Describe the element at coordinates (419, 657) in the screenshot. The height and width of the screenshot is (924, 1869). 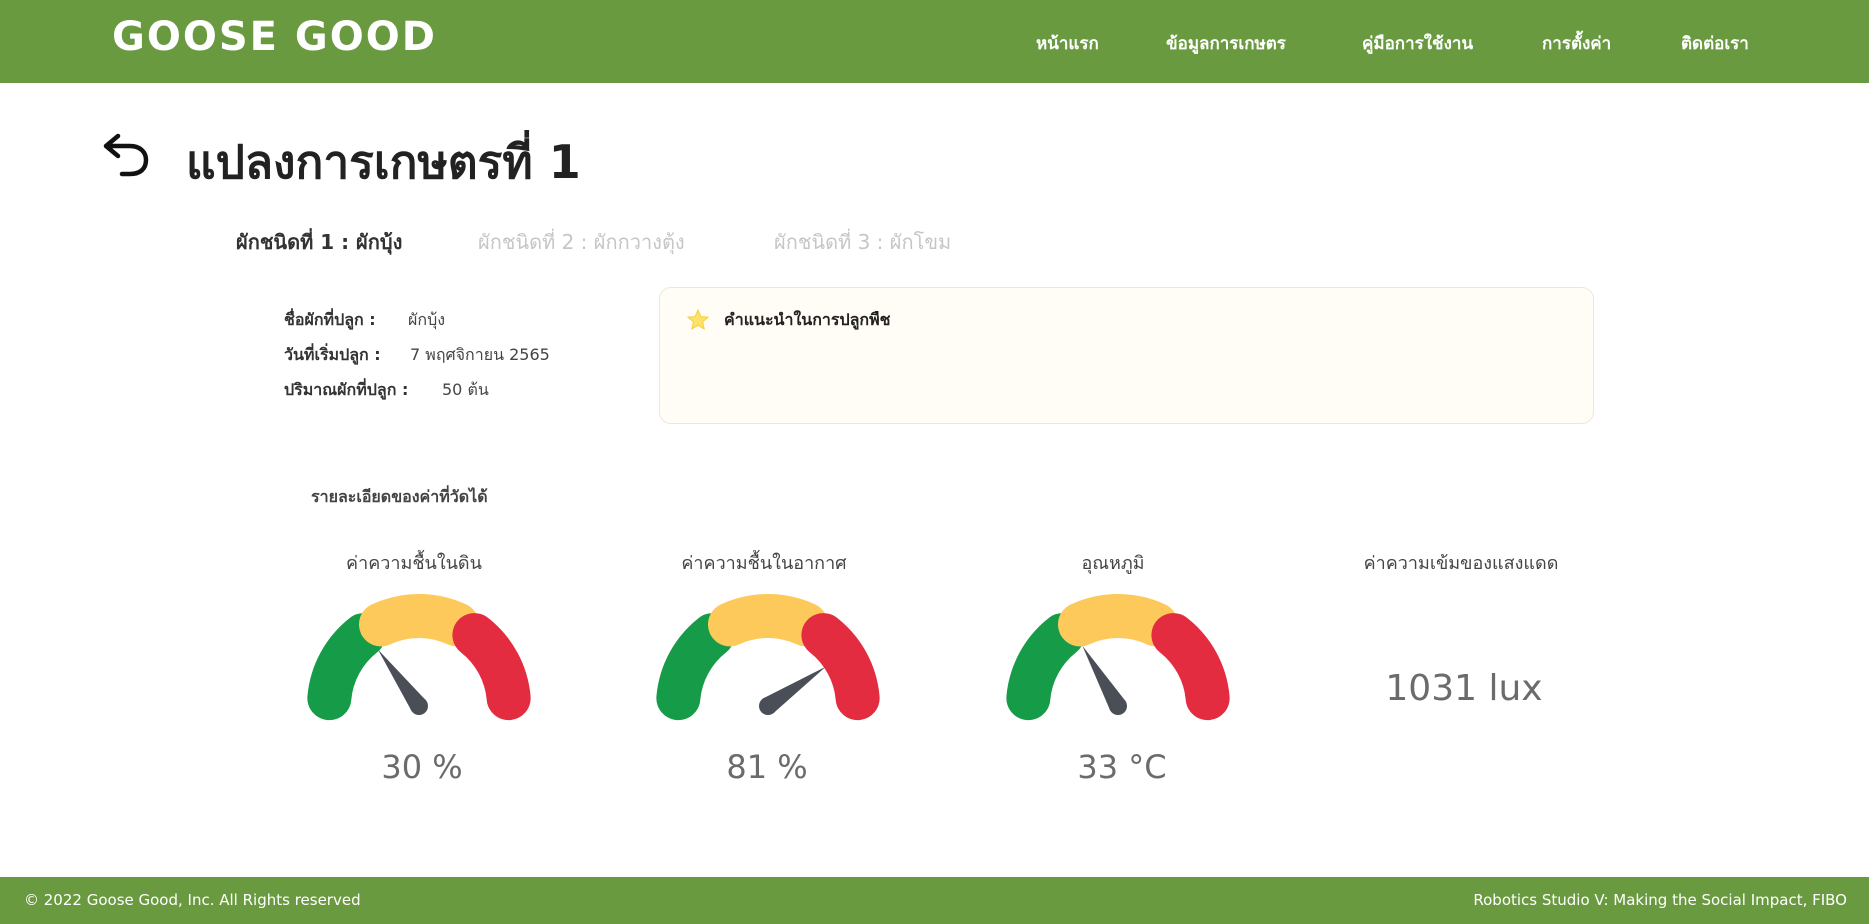
I see `soil-moisture-gauge` at that location.